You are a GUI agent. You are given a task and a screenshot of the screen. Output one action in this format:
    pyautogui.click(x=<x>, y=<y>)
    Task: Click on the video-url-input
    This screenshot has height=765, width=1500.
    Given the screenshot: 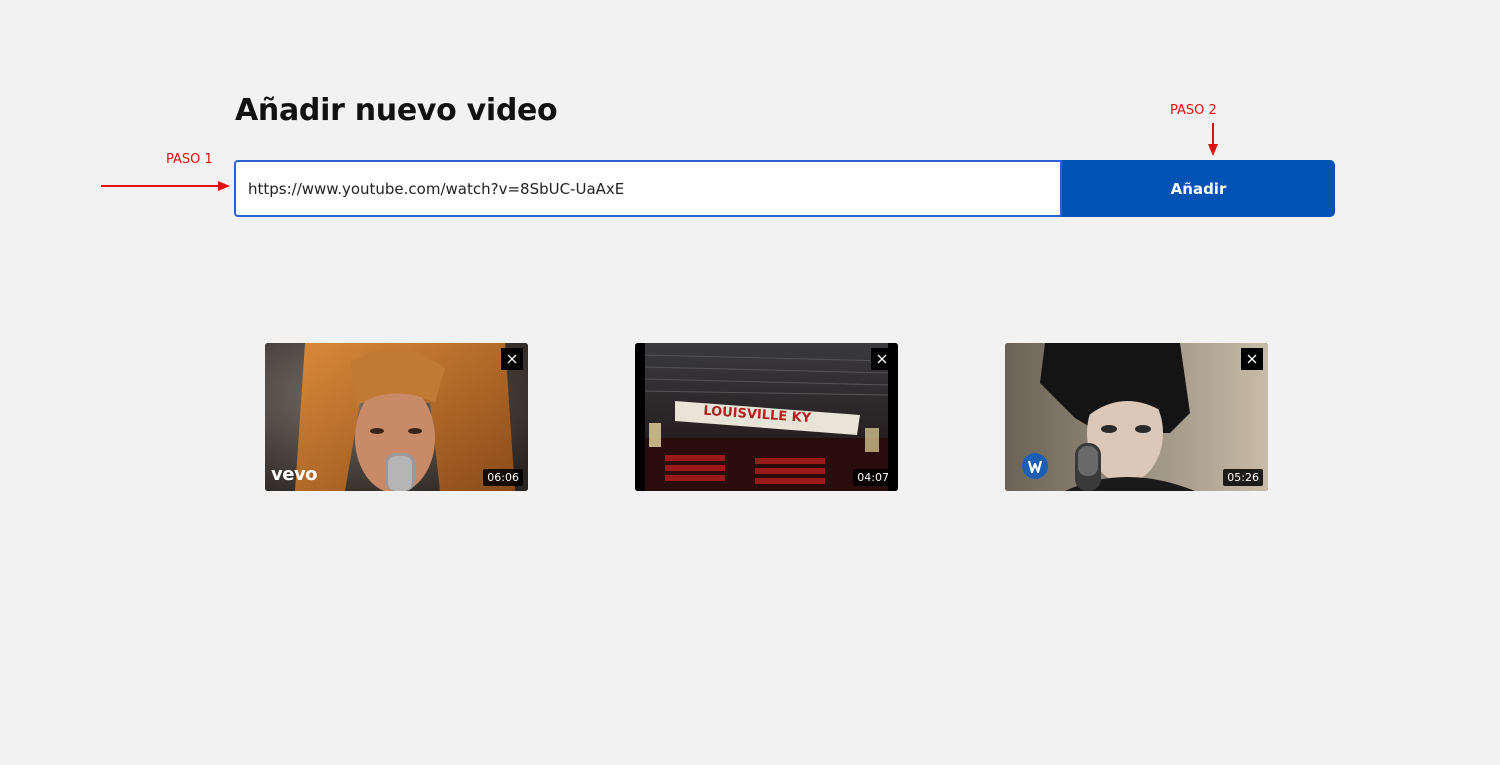 What is the action you would take?
    pyautogui.click(x=648, y=188)
    